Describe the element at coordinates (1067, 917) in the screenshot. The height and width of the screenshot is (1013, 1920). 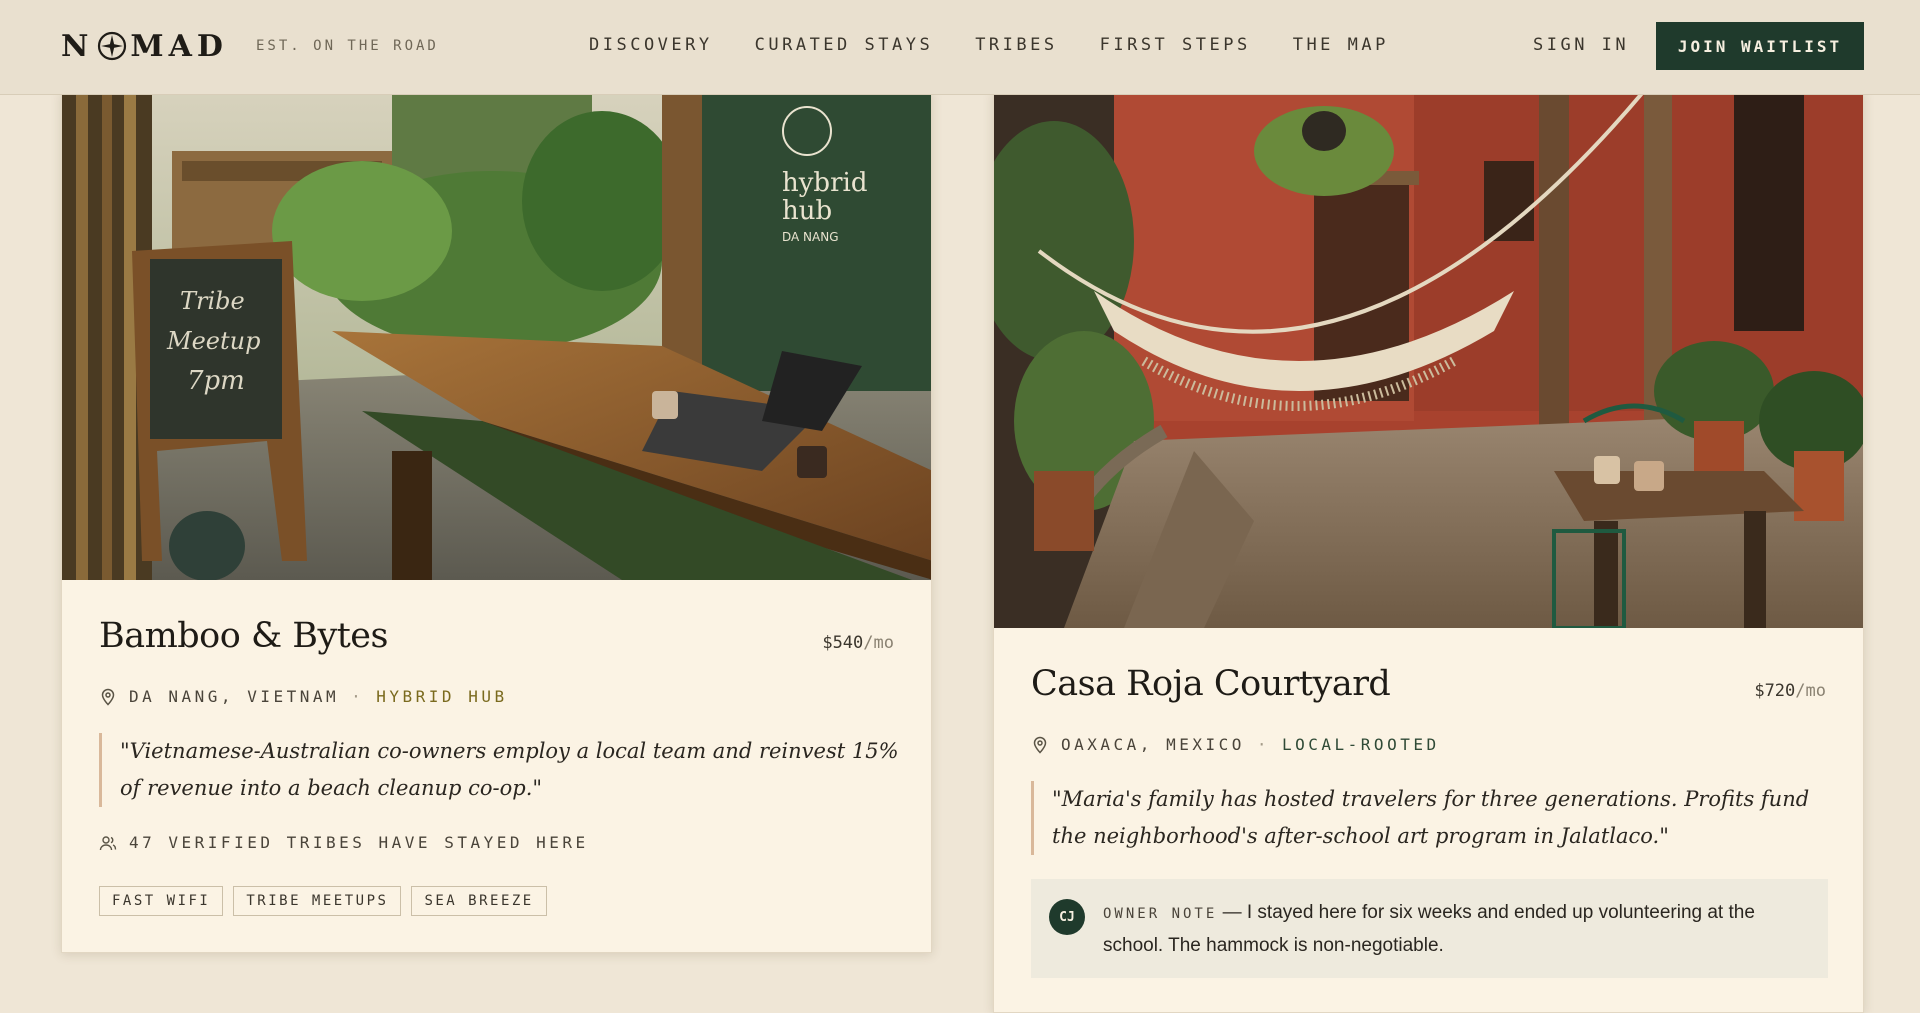
I see `owner-avatar: CJ` at that location.